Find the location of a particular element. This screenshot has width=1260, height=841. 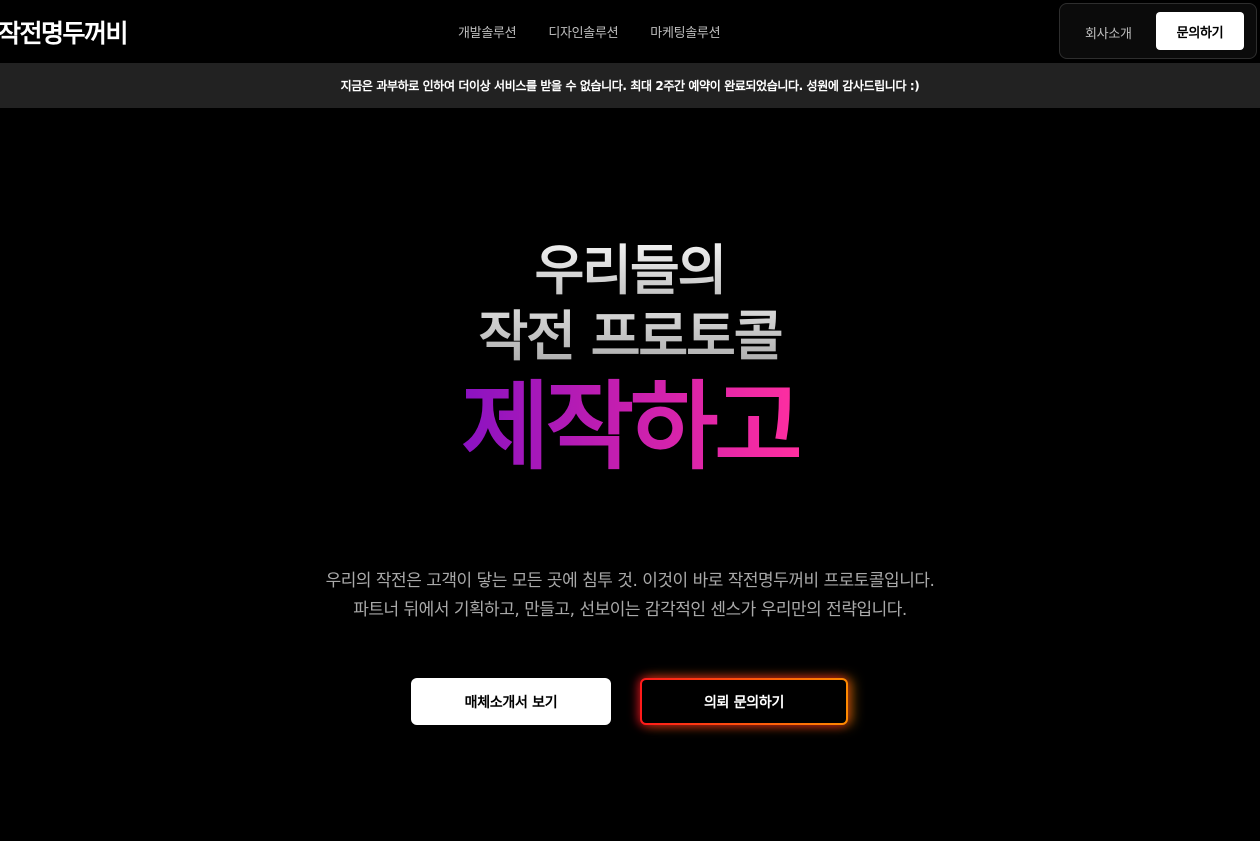

hero-title-highlight: 제작하고 is located at coordinates (630, 427).